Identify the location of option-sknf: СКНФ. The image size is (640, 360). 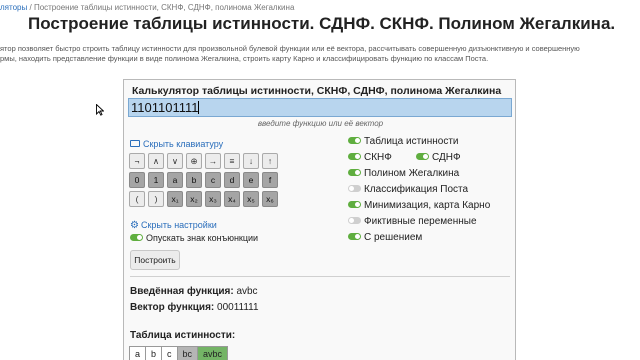
(370, 157).